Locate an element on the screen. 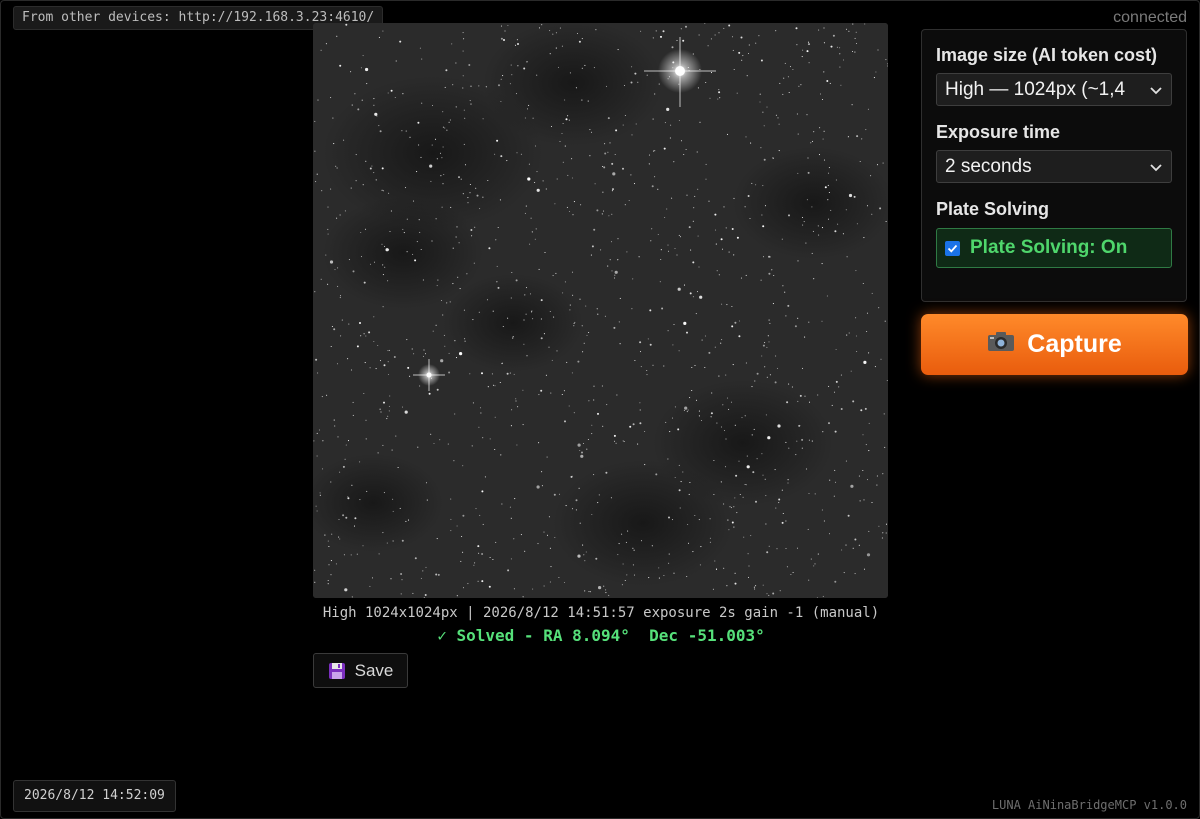  connection-status: connected is located at coordinates (1150, 17).